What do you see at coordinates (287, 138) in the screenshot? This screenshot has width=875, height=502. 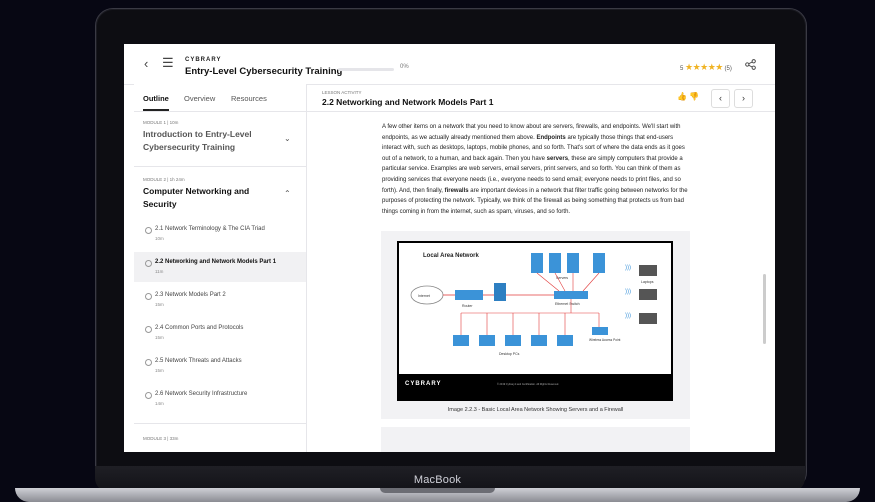 I see `chevron-down-icon: ⌄` at bounding box center [287, 138].